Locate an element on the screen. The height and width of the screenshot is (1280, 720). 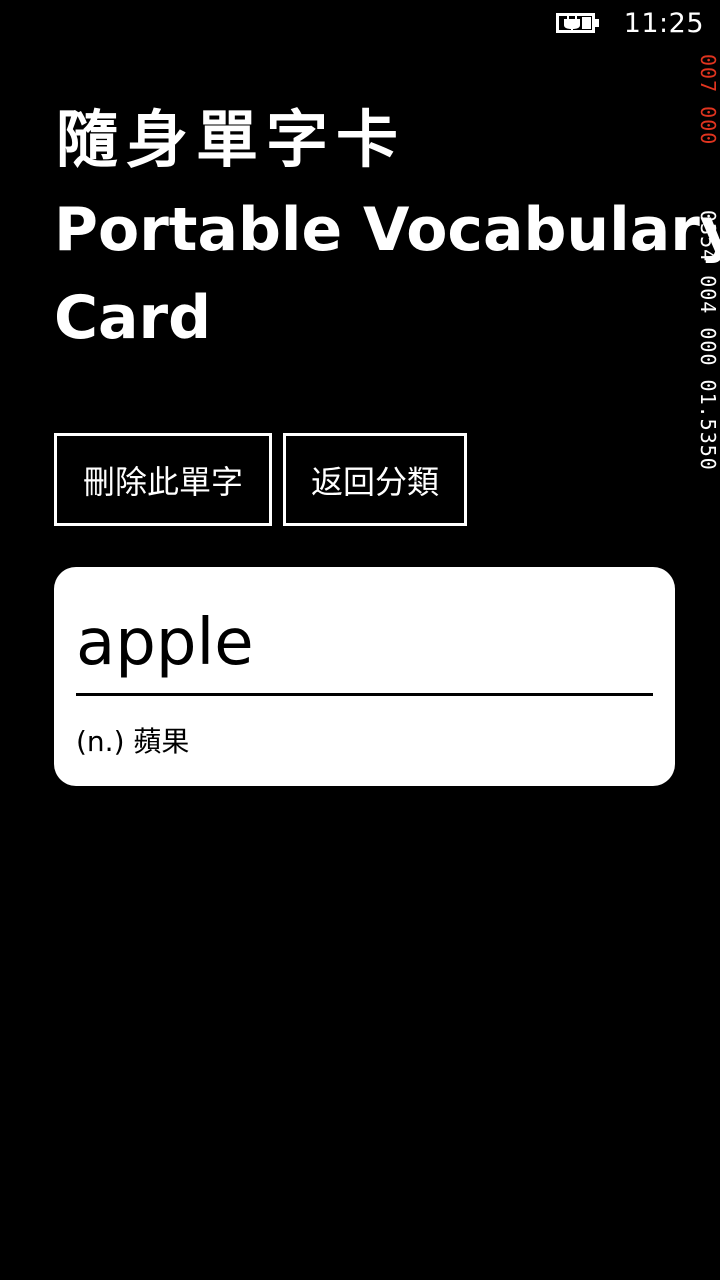
battery-charging-icon is located at coordinates (577, 23).